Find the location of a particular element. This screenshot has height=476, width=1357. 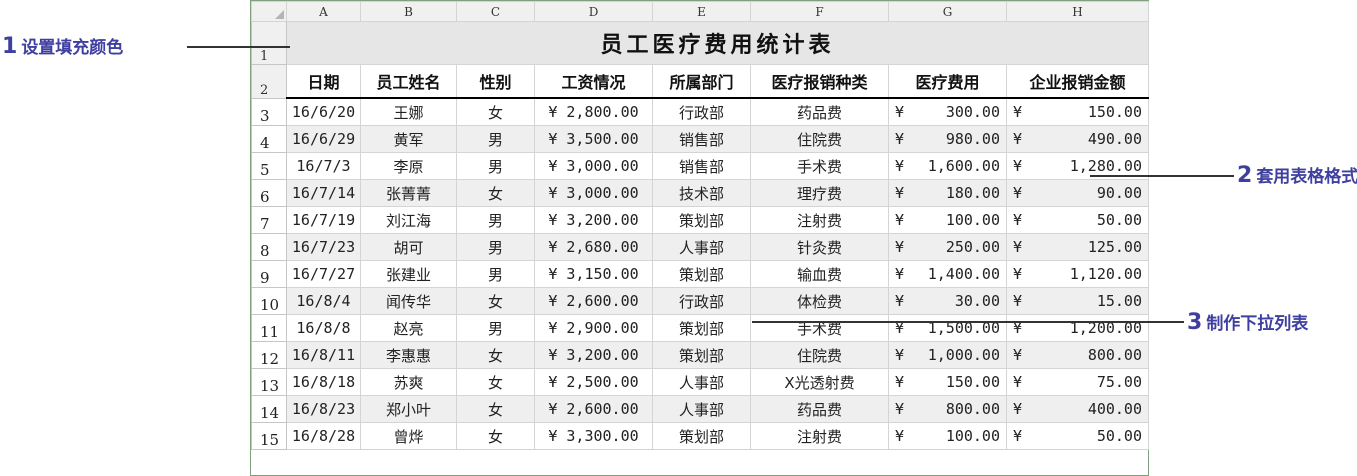

cell-name: 苏爽 is located at coordinates (408, 382).